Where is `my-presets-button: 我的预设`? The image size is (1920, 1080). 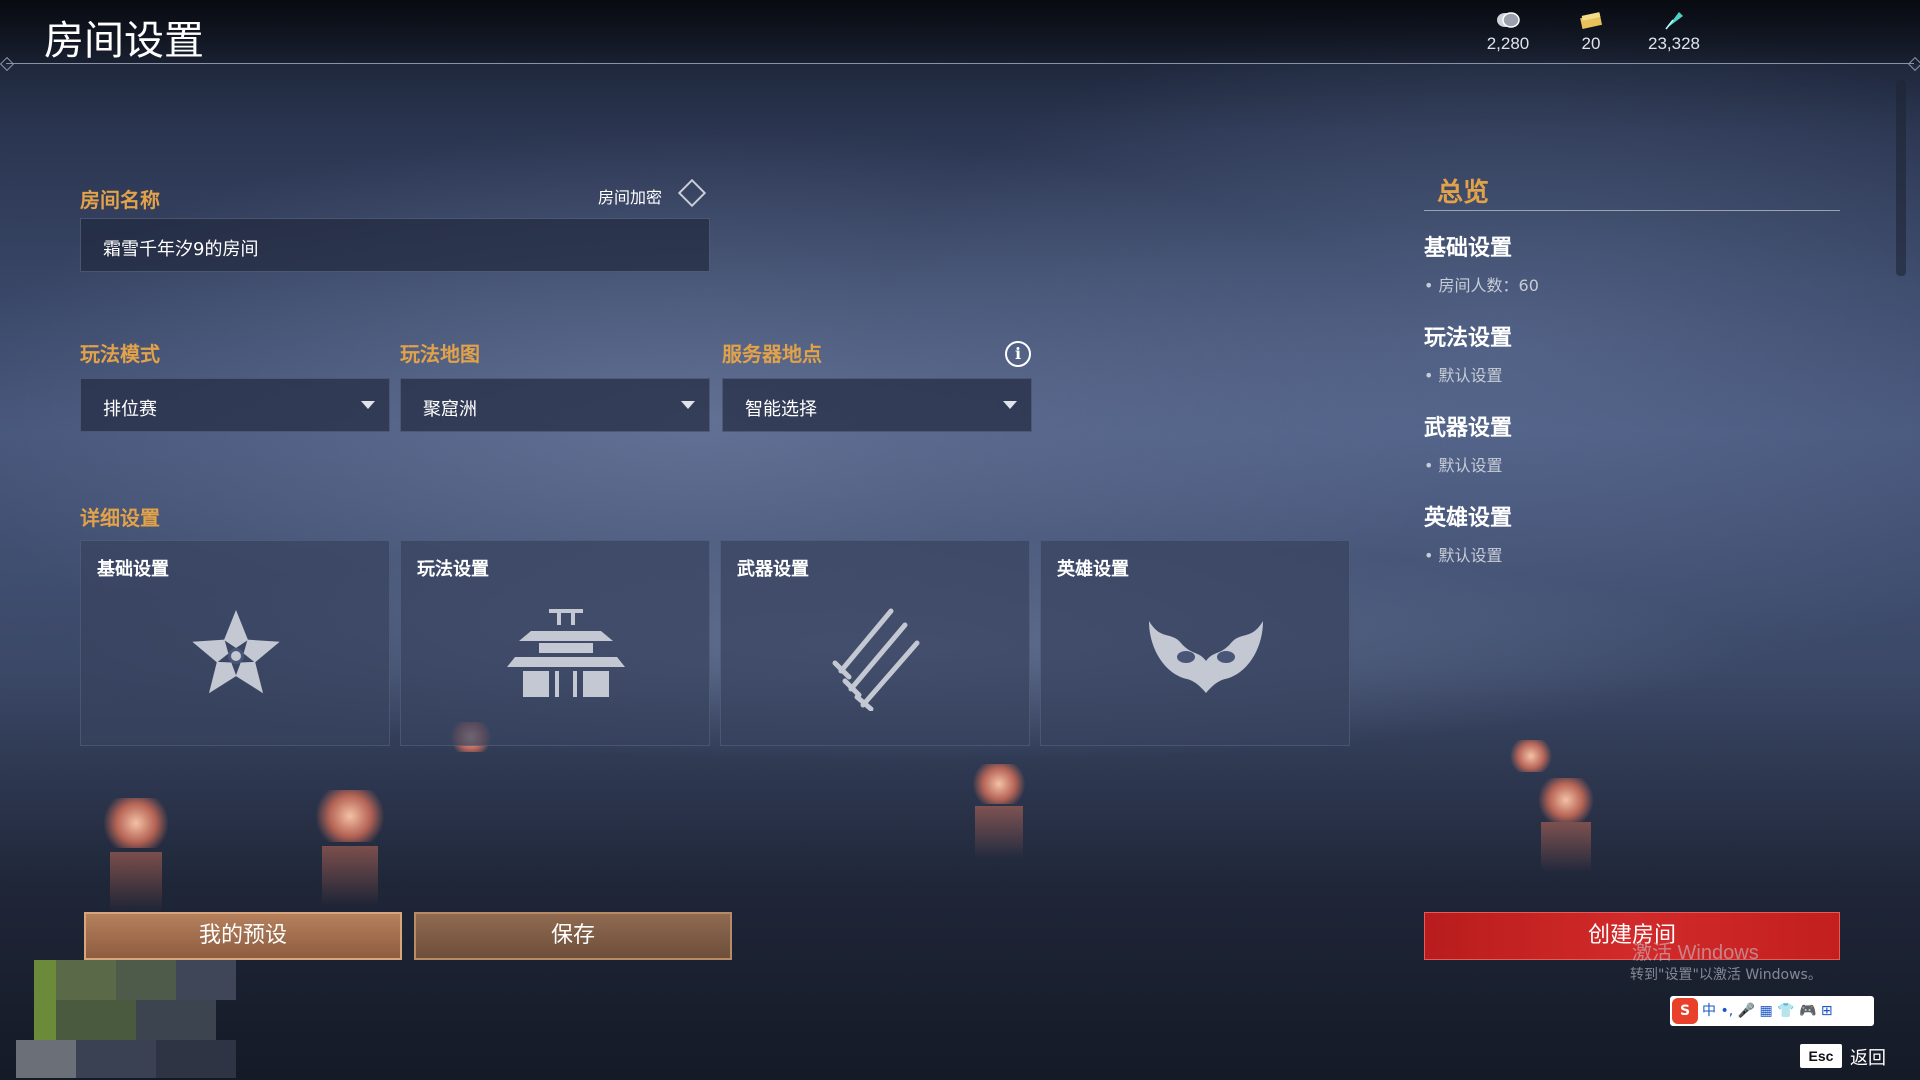
my-presets-button: 我的预设 is located at coordinates (243, 936).